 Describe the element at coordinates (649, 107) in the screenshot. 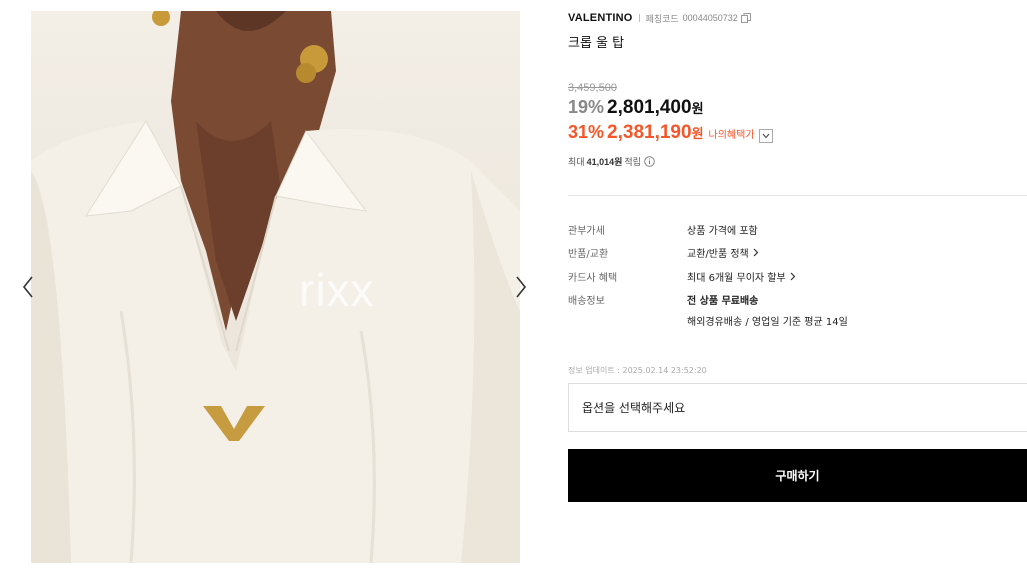

I see `sale-price: 2,801,400` at that location.